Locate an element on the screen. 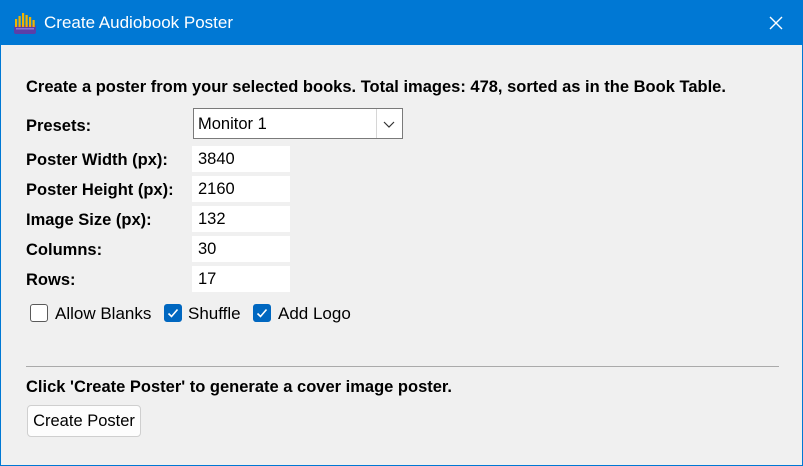 This screenshot has width=803, height=466. poster-height-label: Poster Height (px): is located at coordinates (100, 190).